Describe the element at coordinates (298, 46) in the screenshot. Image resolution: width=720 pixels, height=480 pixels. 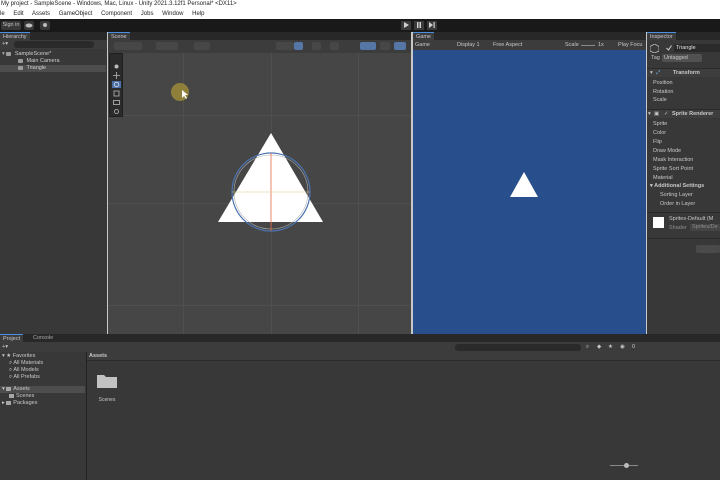
I see `2d-toggle` at that location.